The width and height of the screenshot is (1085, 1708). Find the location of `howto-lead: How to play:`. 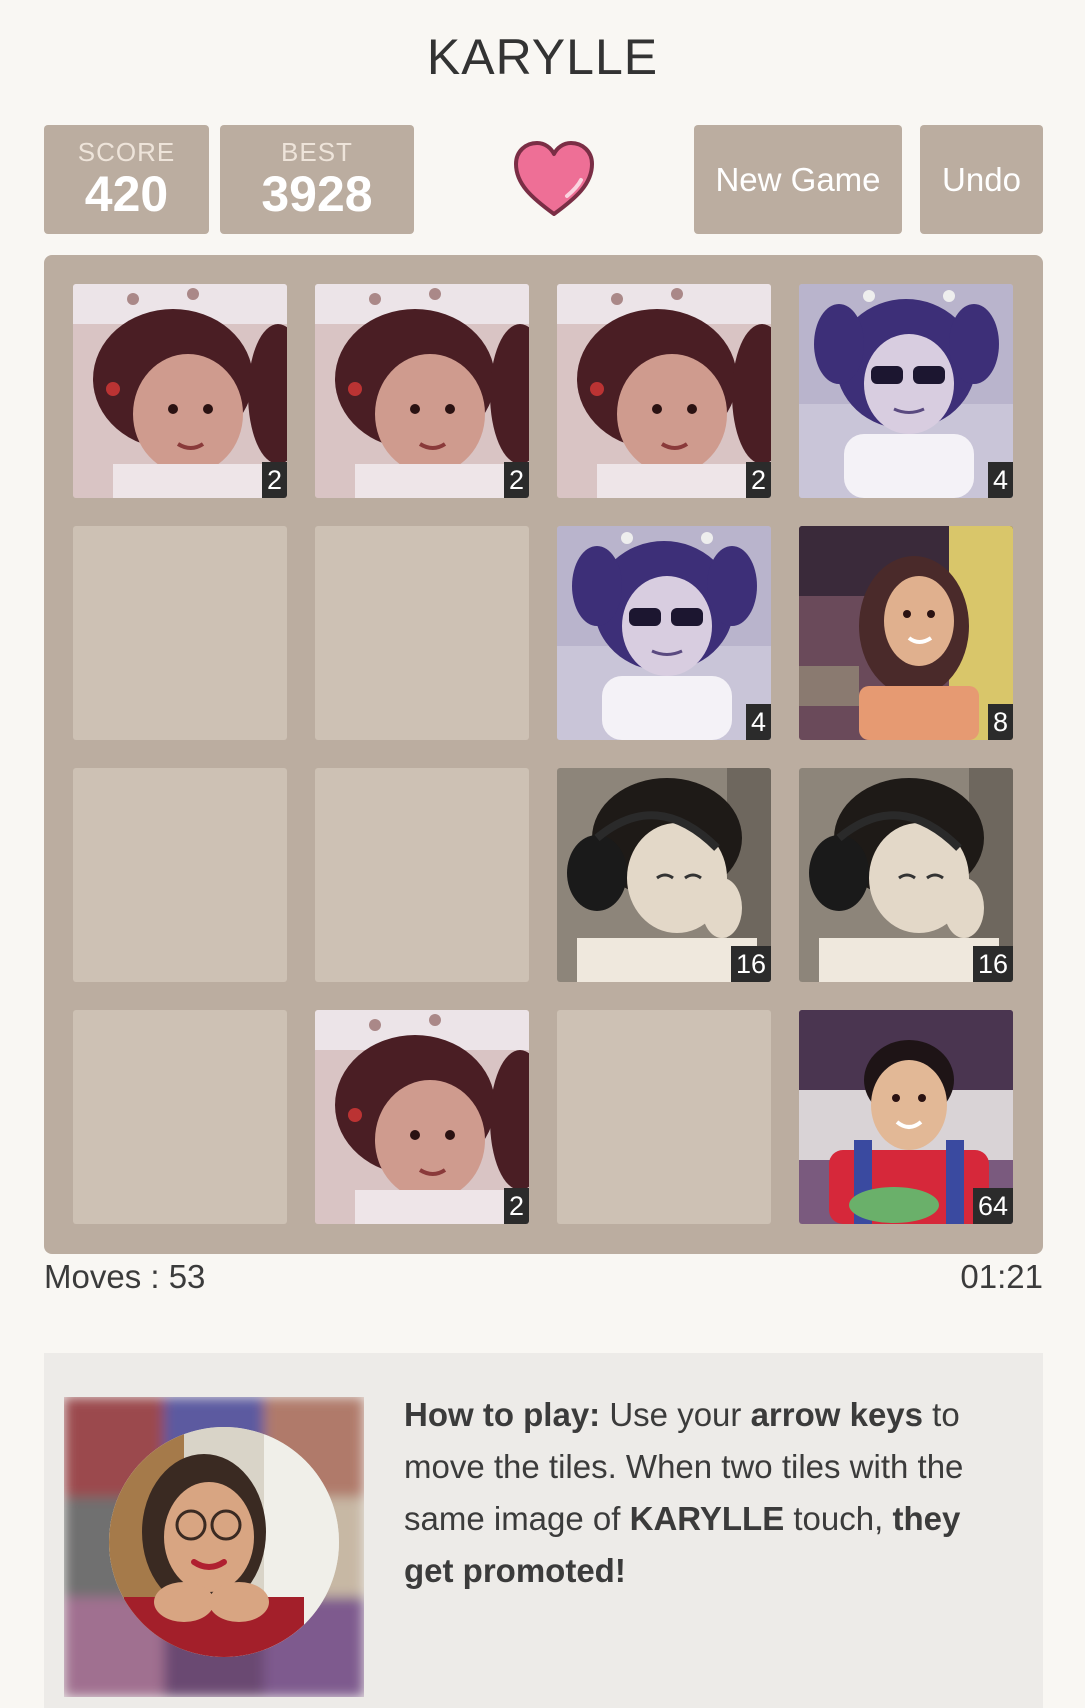

howto-lead: How to play: is located at coordinates (502, 1414).